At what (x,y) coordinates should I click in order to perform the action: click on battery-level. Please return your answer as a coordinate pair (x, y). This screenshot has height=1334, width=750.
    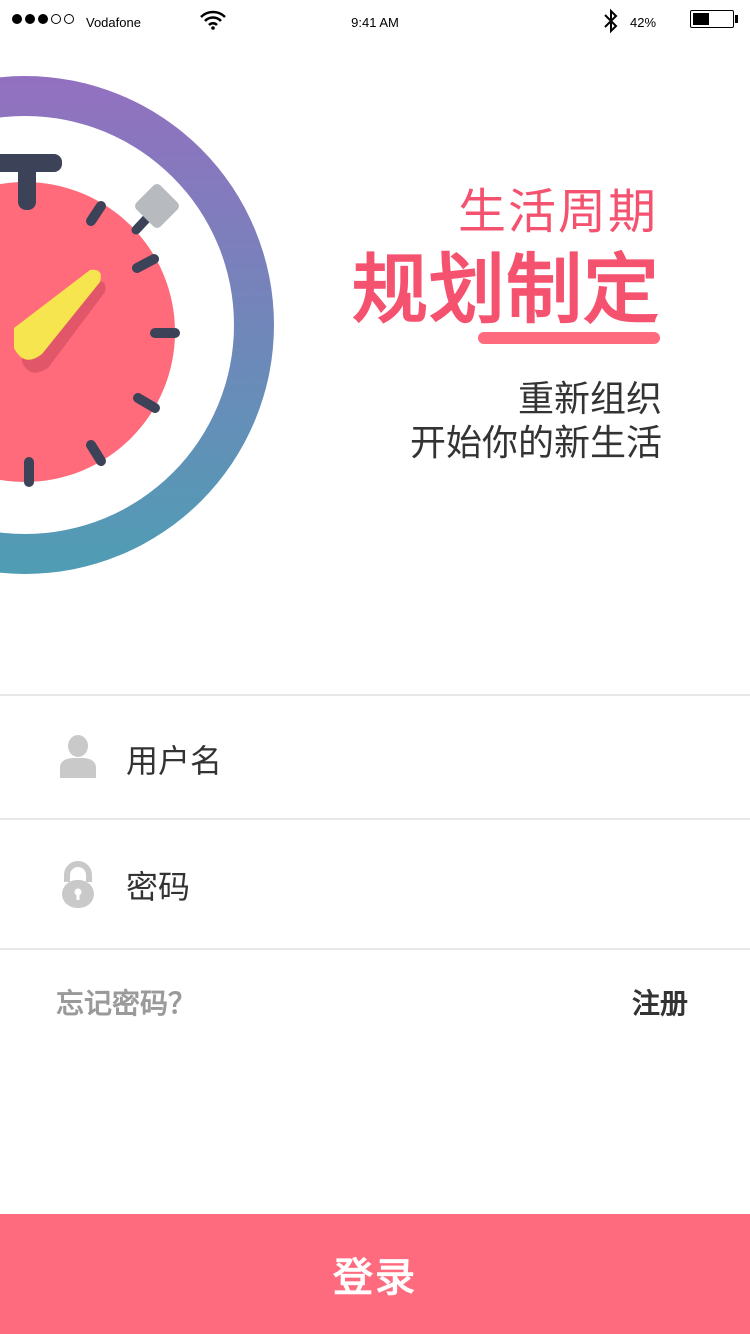
    Looking at the image, I should click on (701, 19).